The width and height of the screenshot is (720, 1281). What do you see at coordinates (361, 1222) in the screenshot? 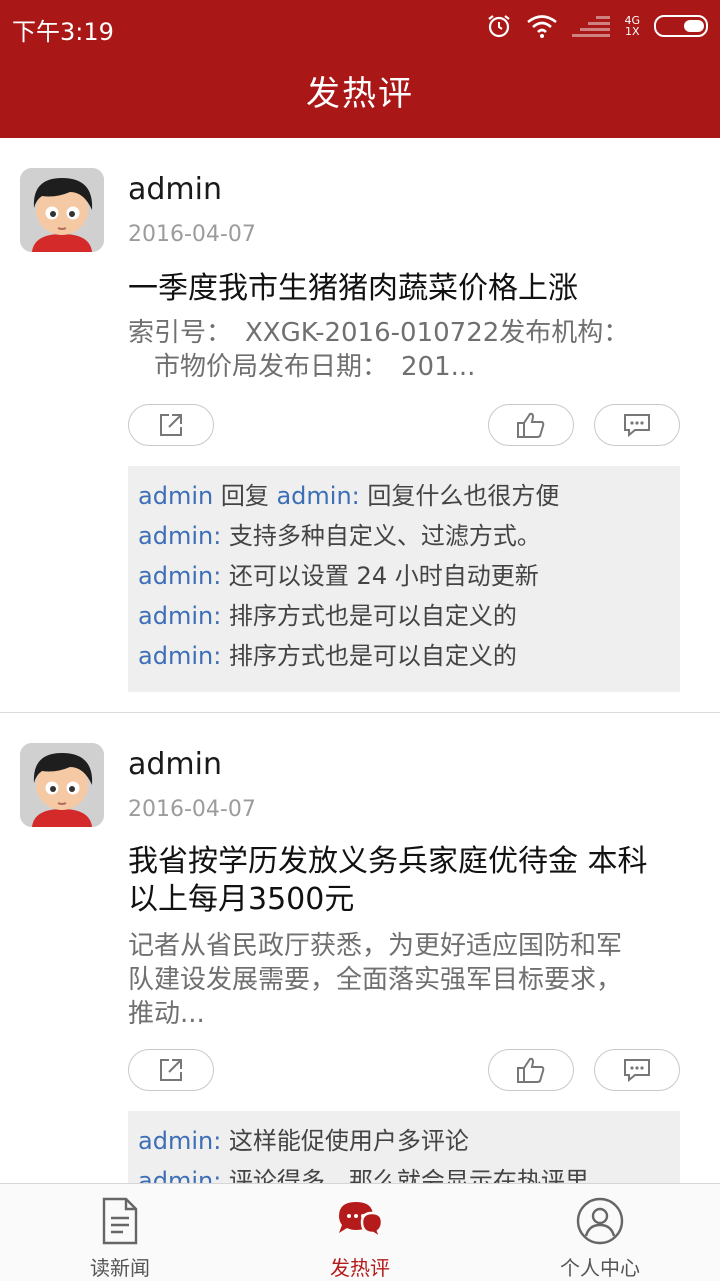
I see `chat-bubbles-icon` at bounding box center [361, 1222].